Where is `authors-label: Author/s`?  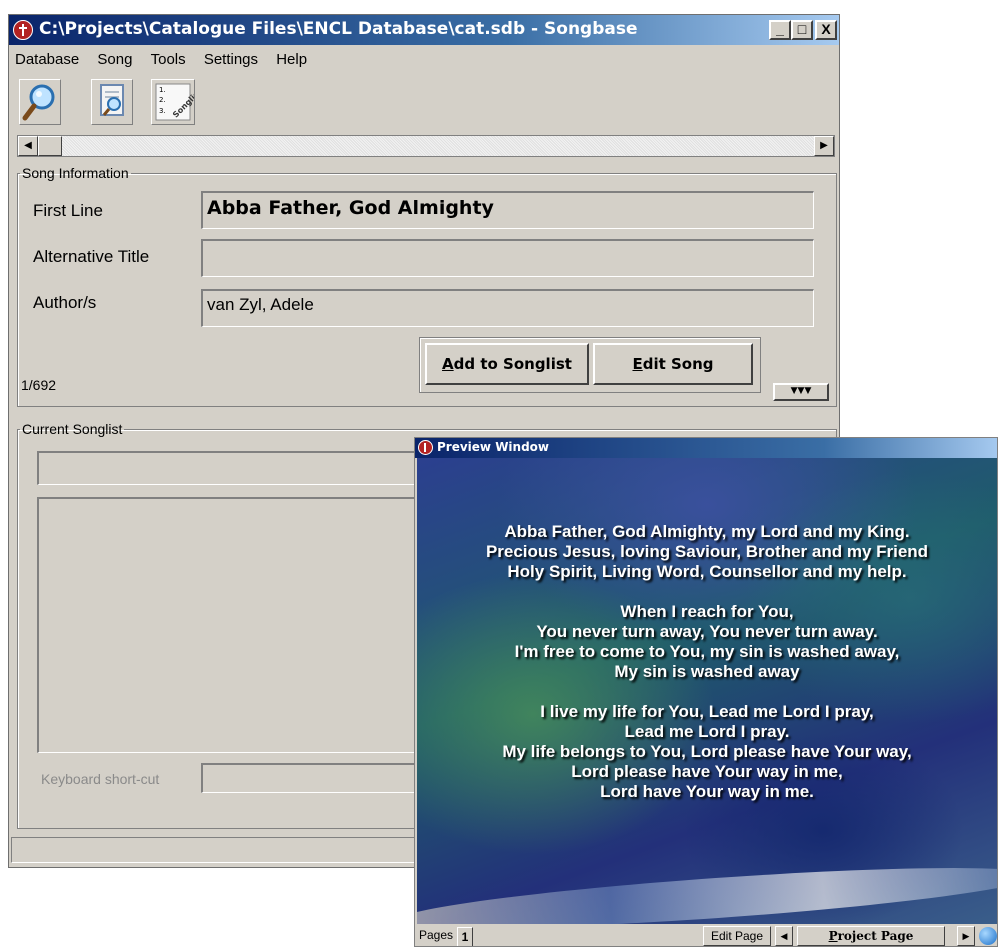
authors-label: Author/s is located at coordinates (65, 302).